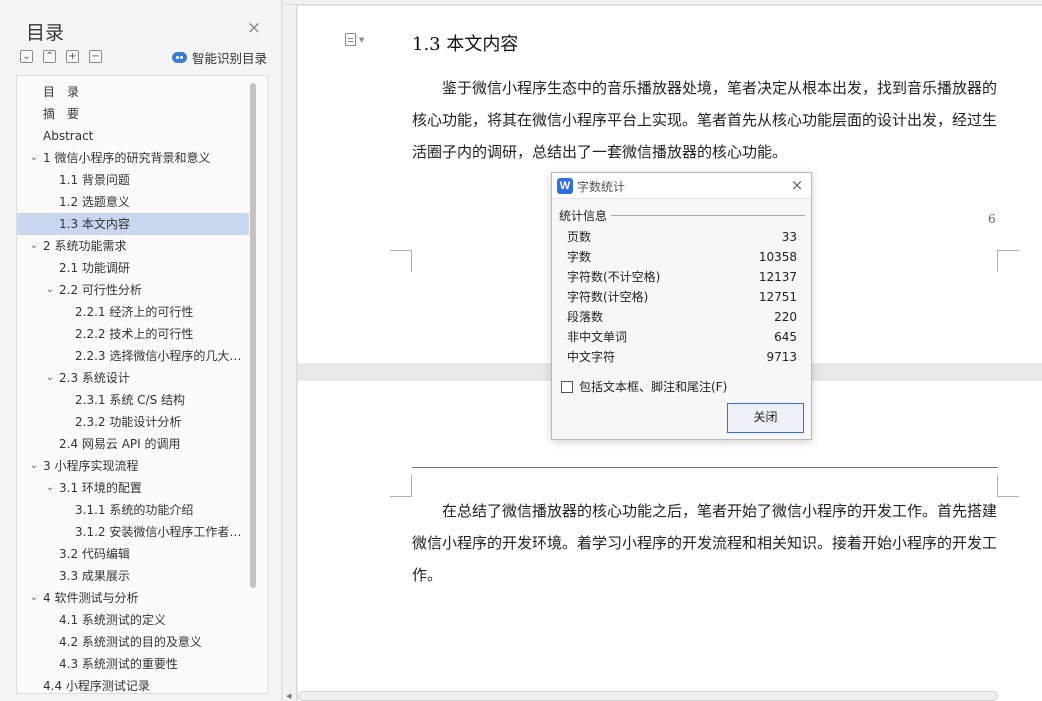  I want to click on expand-all-icon: ⌃, so click(49, 56).